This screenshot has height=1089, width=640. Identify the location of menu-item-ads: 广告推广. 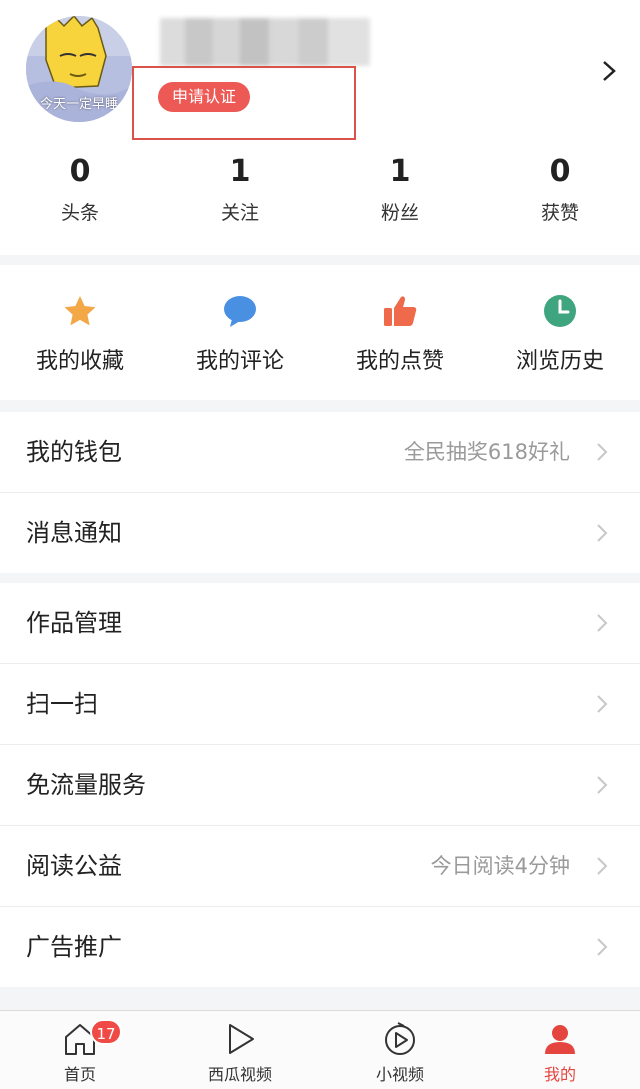
(320, 947).